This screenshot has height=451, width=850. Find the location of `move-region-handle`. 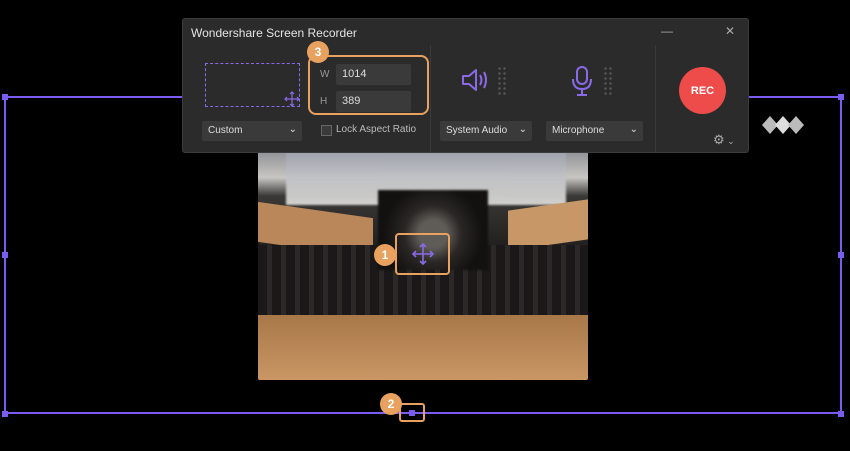

move-region-handle is located at coordinates (422, 254).